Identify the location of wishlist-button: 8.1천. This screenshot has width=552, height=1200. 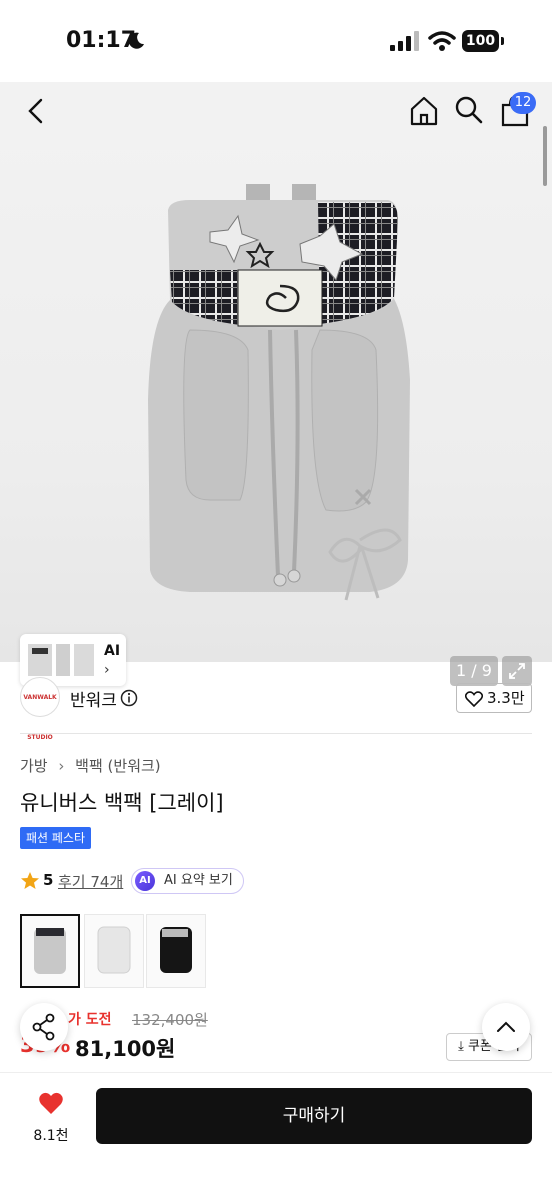
(51, 1119).